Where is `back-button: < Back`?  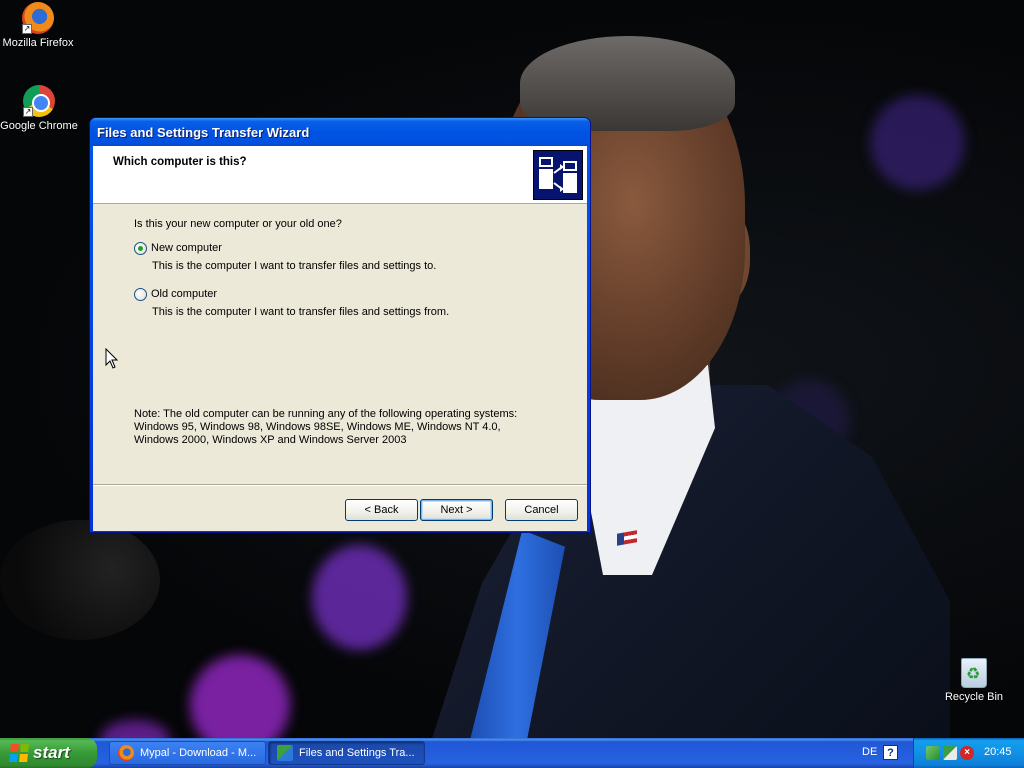
back-button: < Back is located at coordinates (381, 510).